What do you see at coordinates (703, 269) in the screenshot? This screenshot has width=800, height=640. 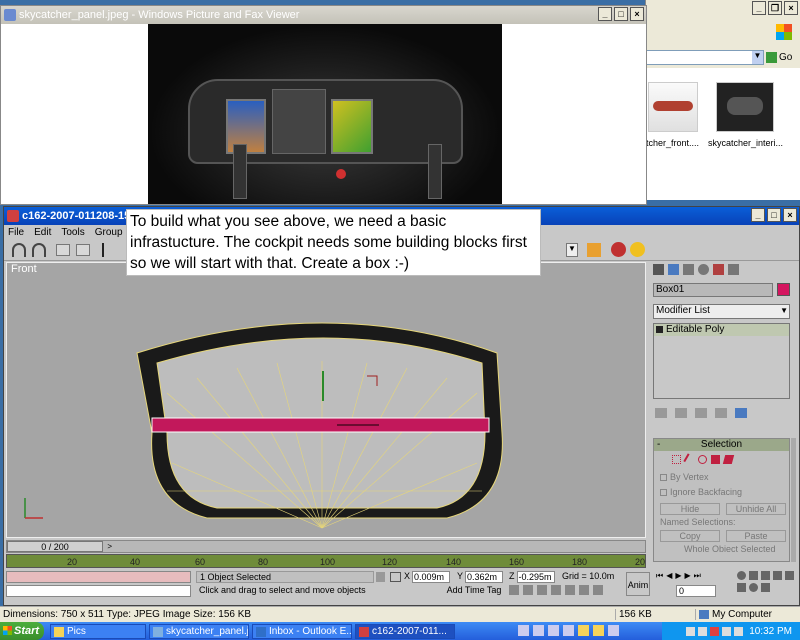 I see `motion-tab-icon` at bounding box center [703, 269].